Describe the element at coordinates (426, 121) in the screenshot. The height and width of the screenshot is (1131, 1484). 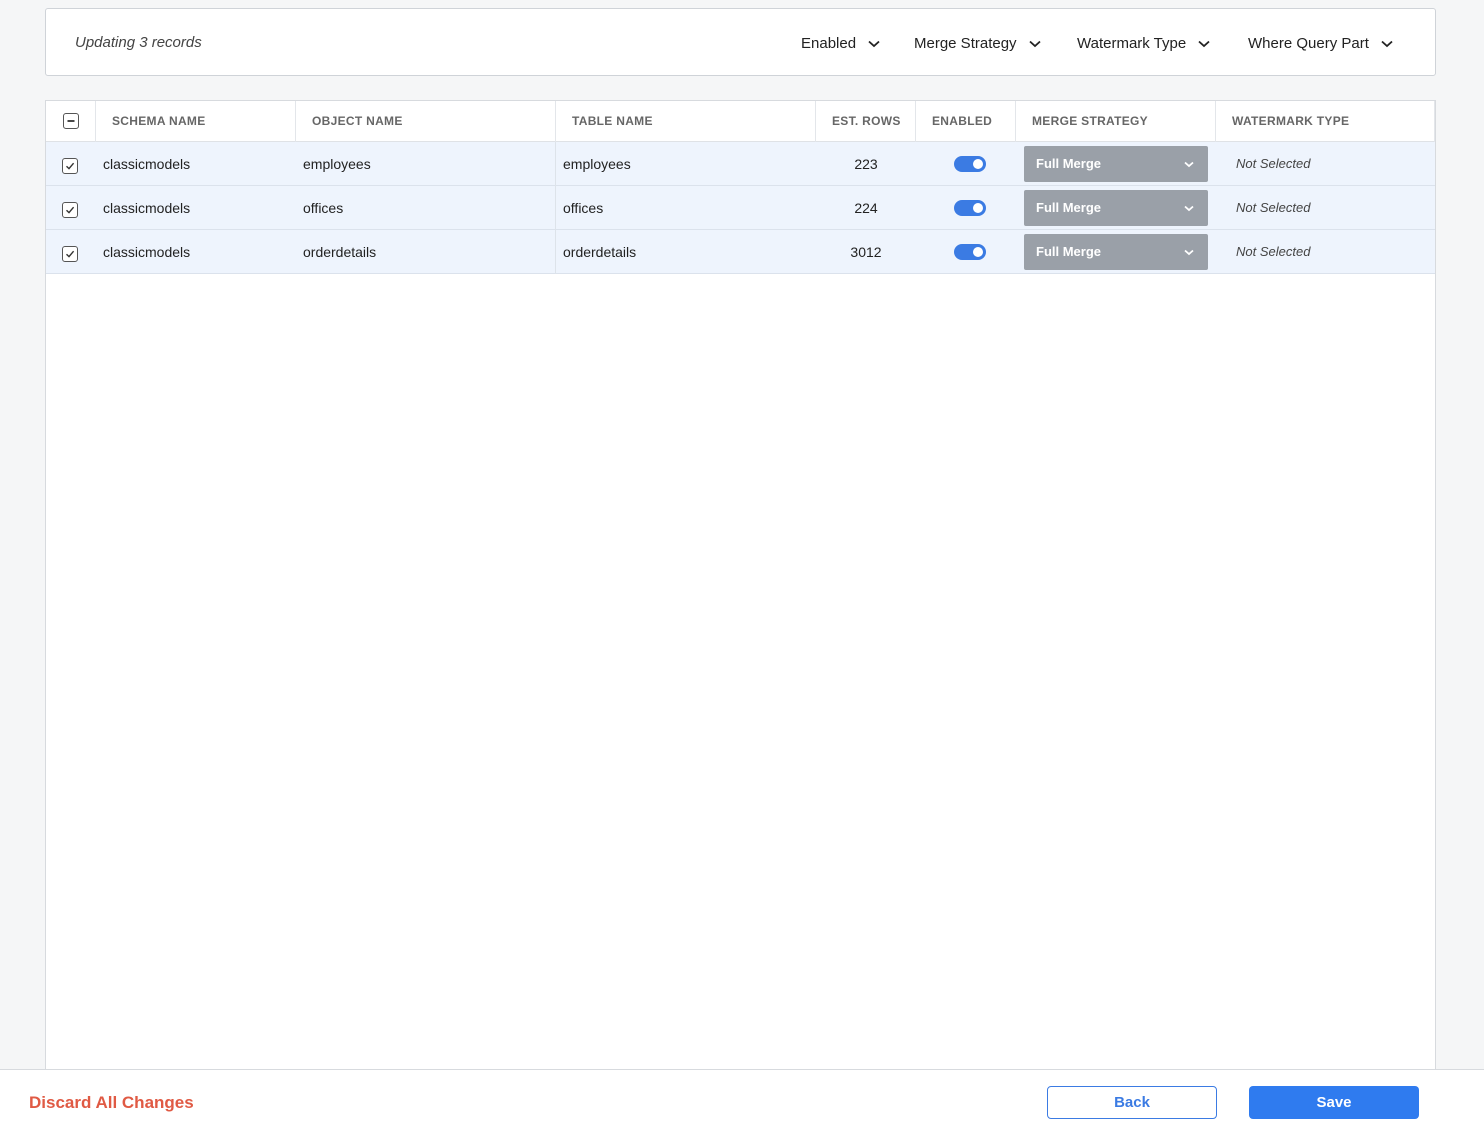
I see `column-header-object-name: OBJECT NAME` at that location.